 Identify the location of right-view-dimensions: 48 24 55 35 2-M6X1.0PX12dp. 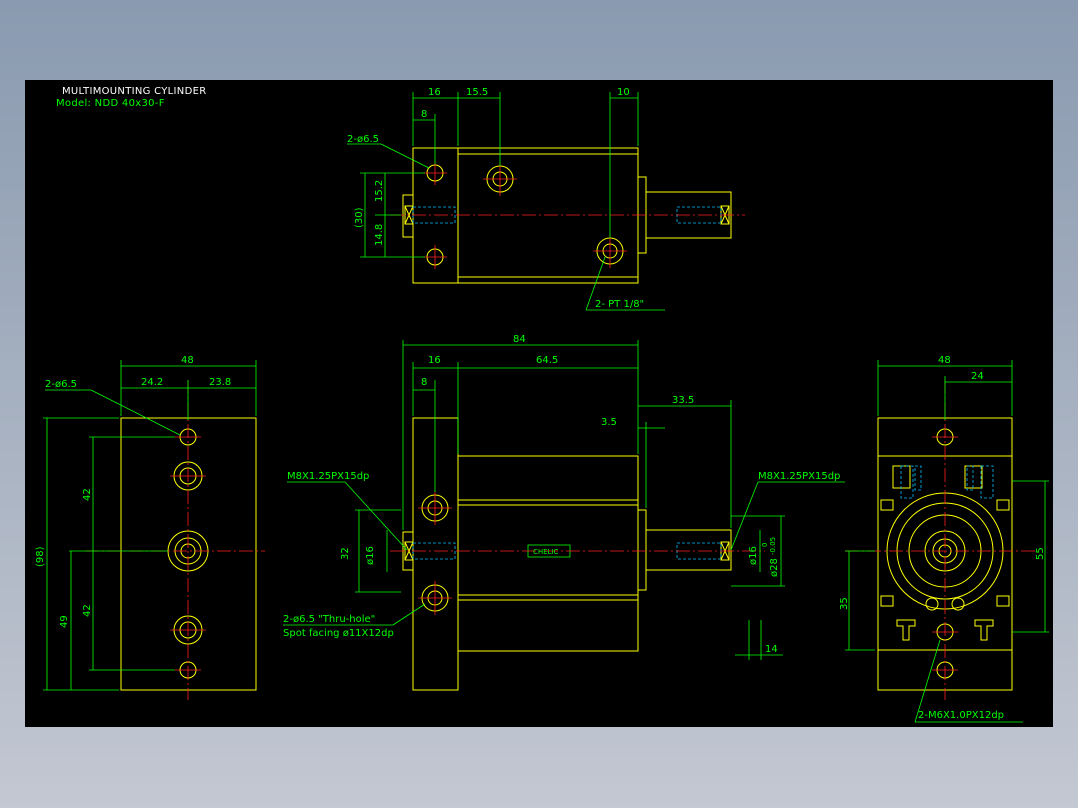
(944, 539).